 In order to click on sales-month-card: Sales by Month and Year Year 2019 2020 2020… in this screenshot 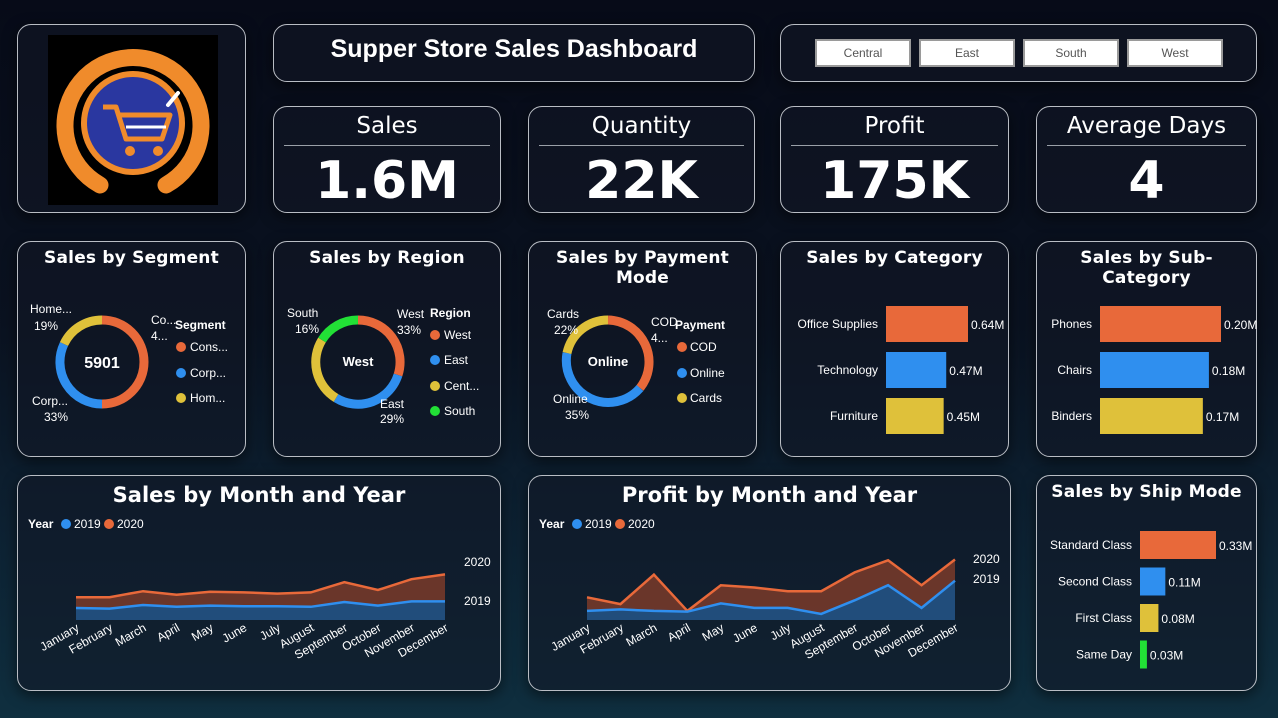, I will do `click(259, 583)`.